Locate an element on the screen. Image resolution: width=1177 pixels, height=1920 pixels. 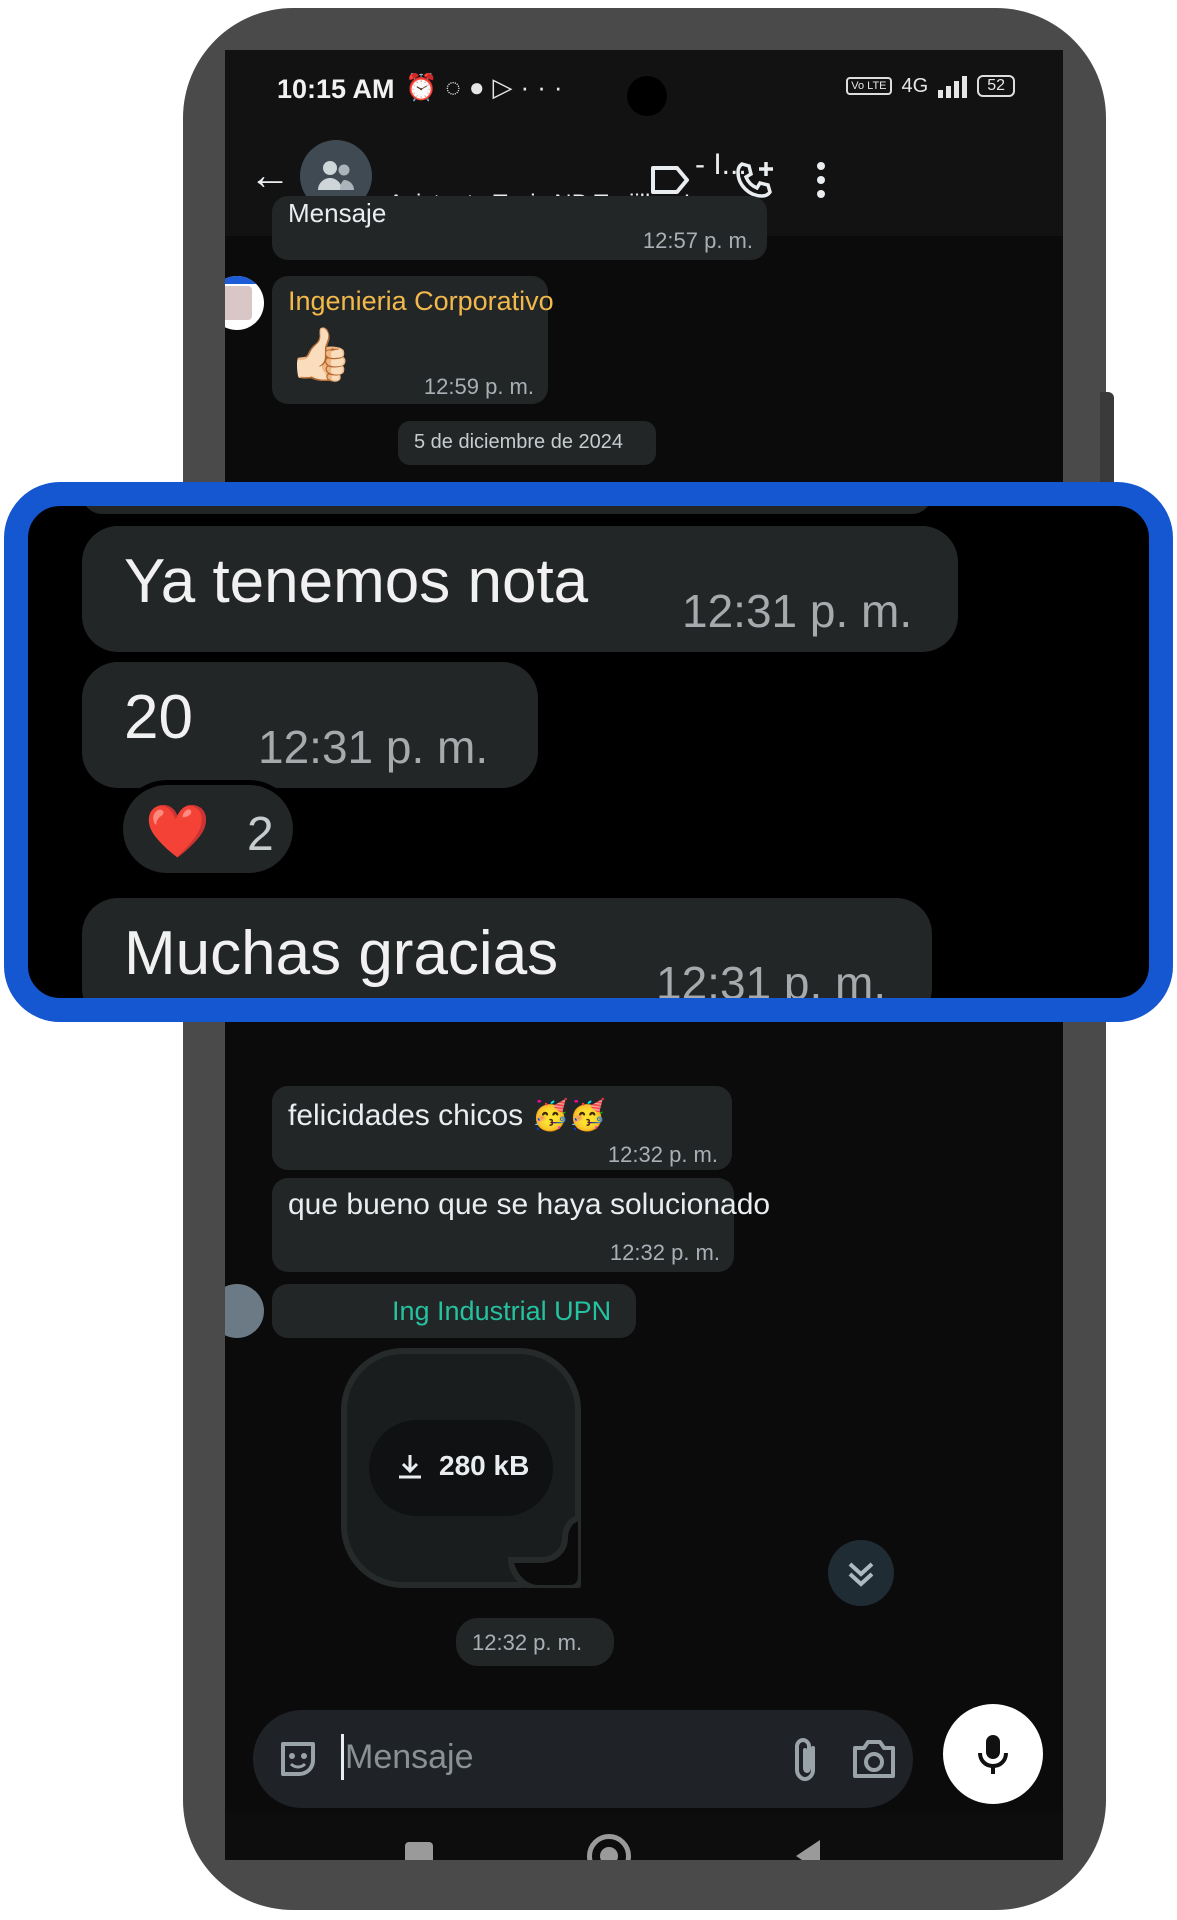
download-size: 280 kB is located at coordinates (484, 1465).